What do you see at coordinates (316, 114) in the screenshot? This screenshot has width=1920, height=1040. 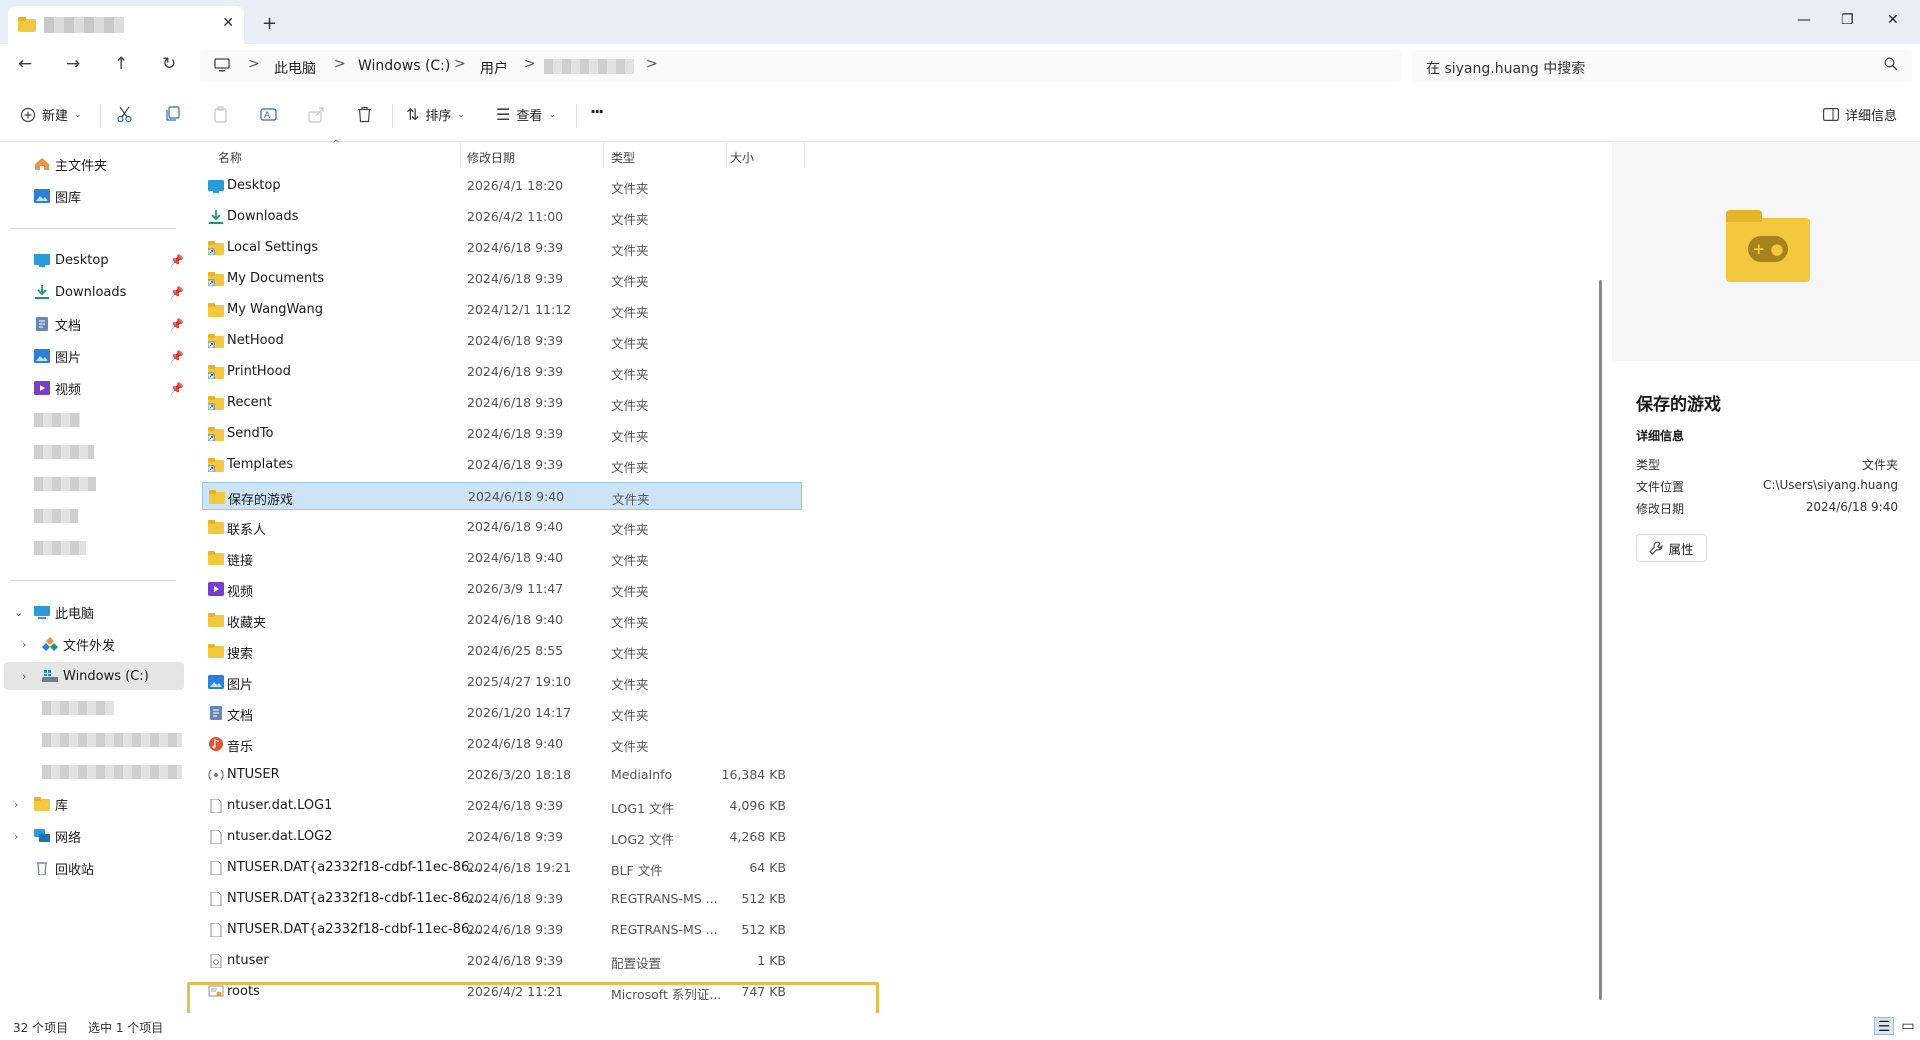 I see `share-icon` at bounding box center [316, 114].